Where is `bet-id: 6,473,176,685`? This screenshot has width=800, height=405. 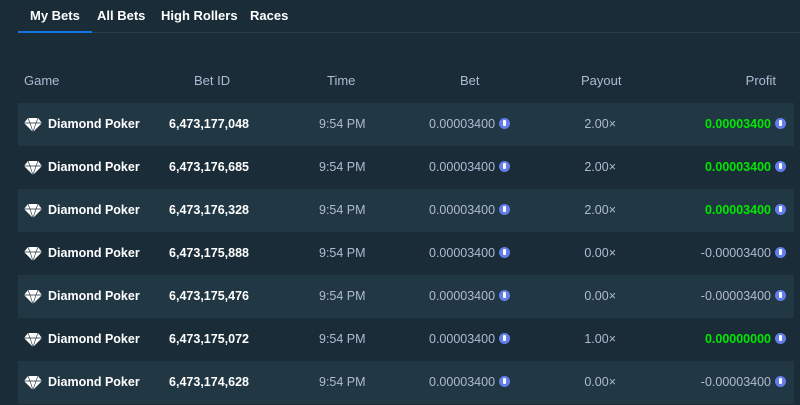
bet-id: 6,473,176,685 is located at coordinates (209, 167).